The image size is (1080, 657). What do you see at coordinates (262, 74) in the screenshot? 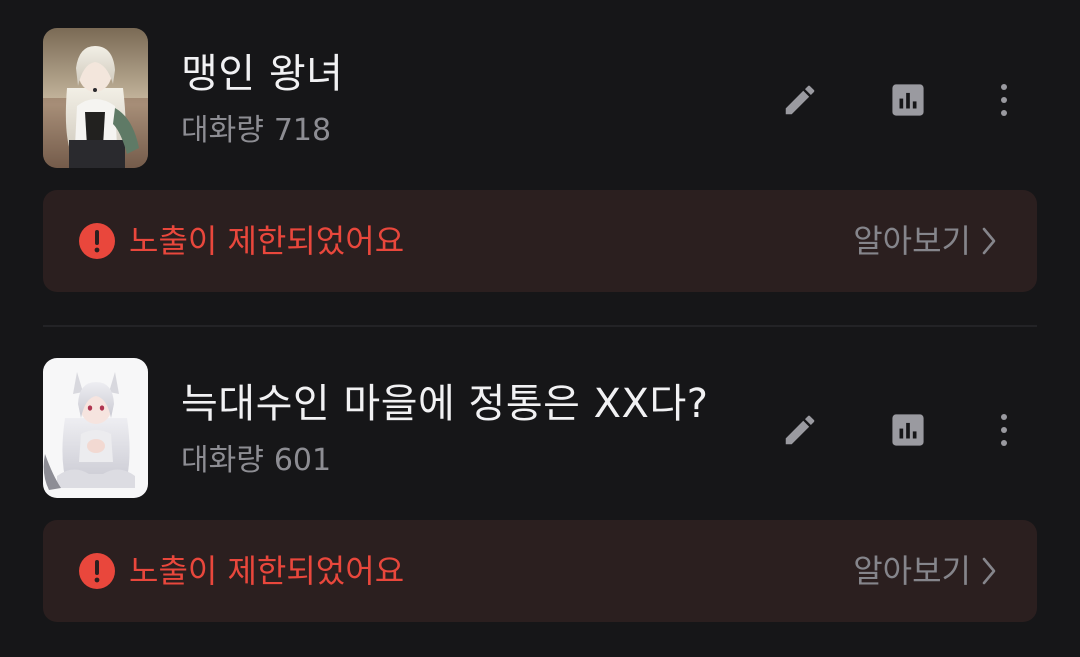
I see `character-title: 맹인 왕녀` at bounding box center [262, 74].